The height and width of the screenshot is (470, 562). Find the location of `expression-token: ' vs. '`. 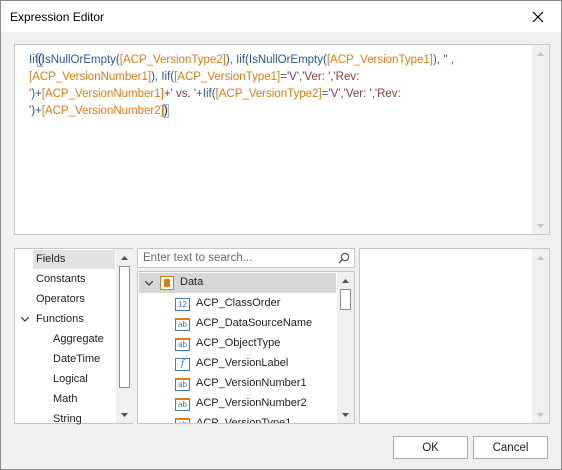

expression-token: ' vs. ' is located at coordinates (183, 94).